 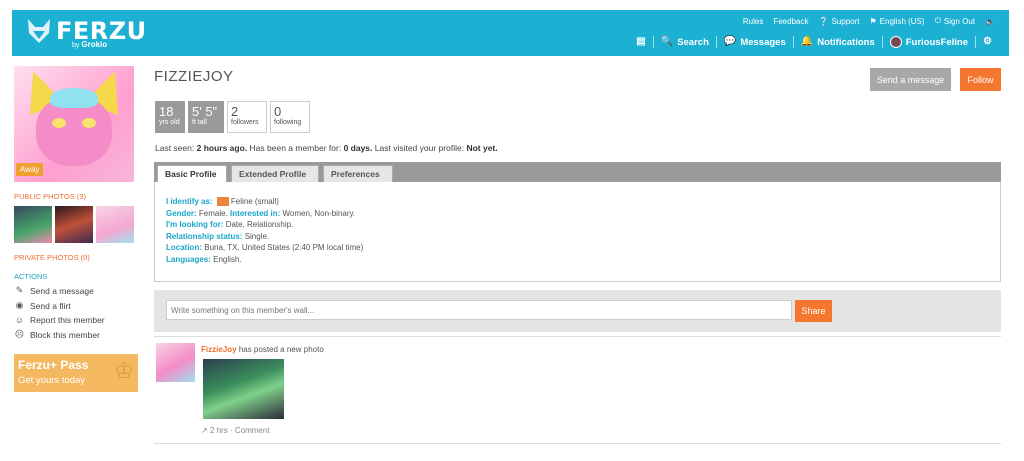 What do you see at coordinates (175, 362) in the screenshot?
I see `post-author-avatar` at bounding box center [175, 362].